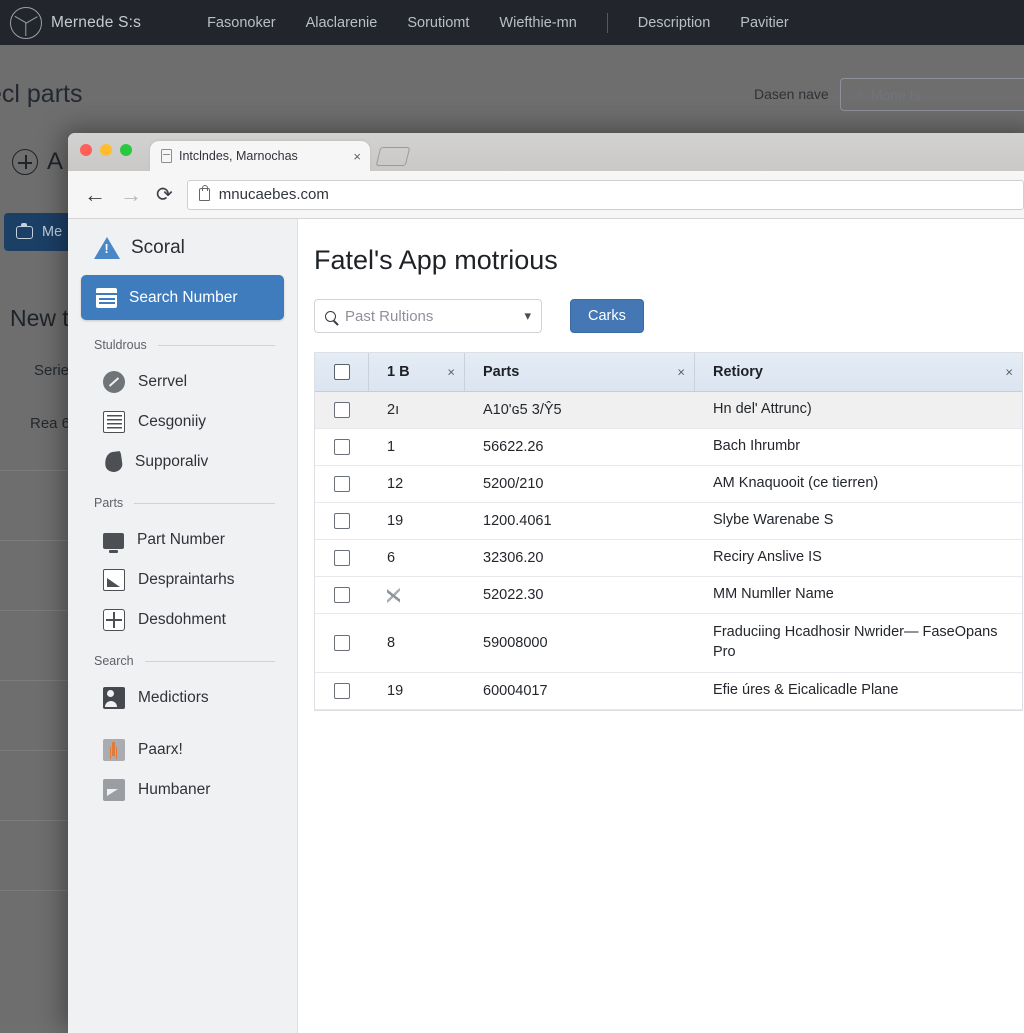 This screenshot has height=1033, width=1024. Describe the element at coordinates (171, 462) in the screenshot. I see `sidebar-item-label: Supporaliv` at that location.